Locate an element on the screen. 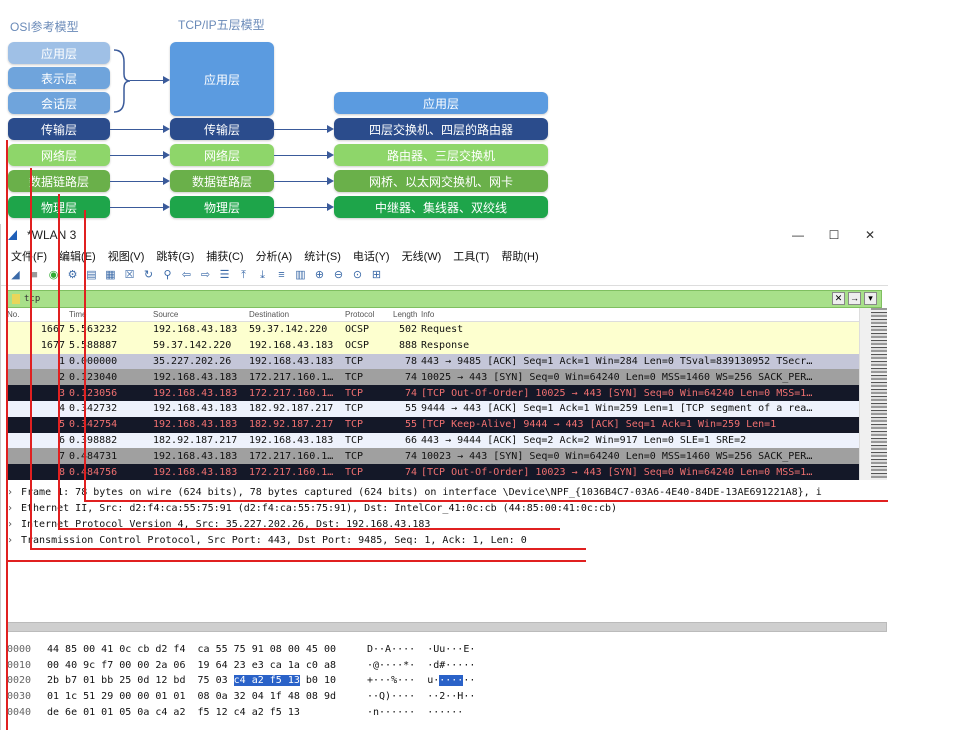 This screenshot has width=972, height=730. menu-go: 跳转(G) is located at coordinates (175, 256).